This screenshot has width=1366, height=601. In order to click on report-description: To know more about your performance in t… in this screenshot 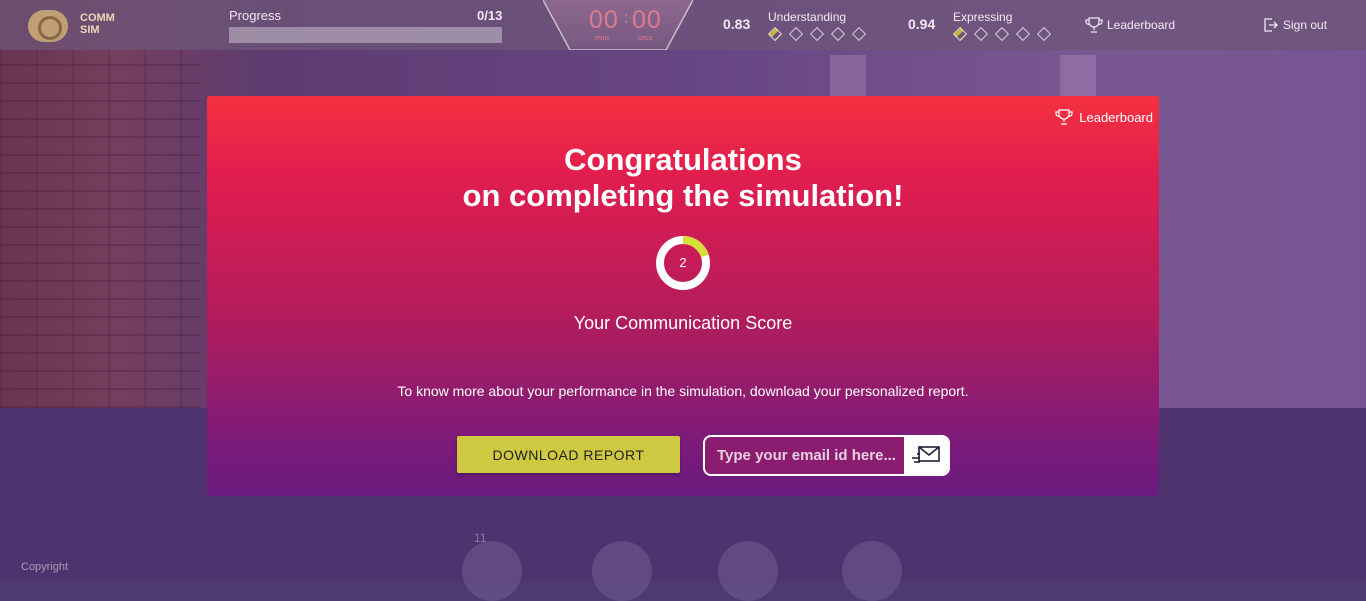, I will do `click(683, 391)`.